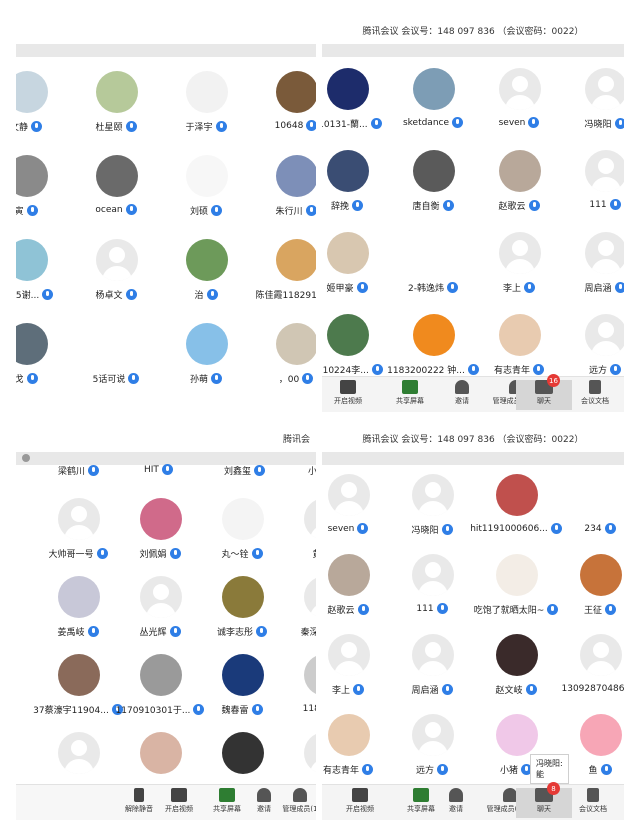  I want to click on participant-name: 234, so click(593, 528).